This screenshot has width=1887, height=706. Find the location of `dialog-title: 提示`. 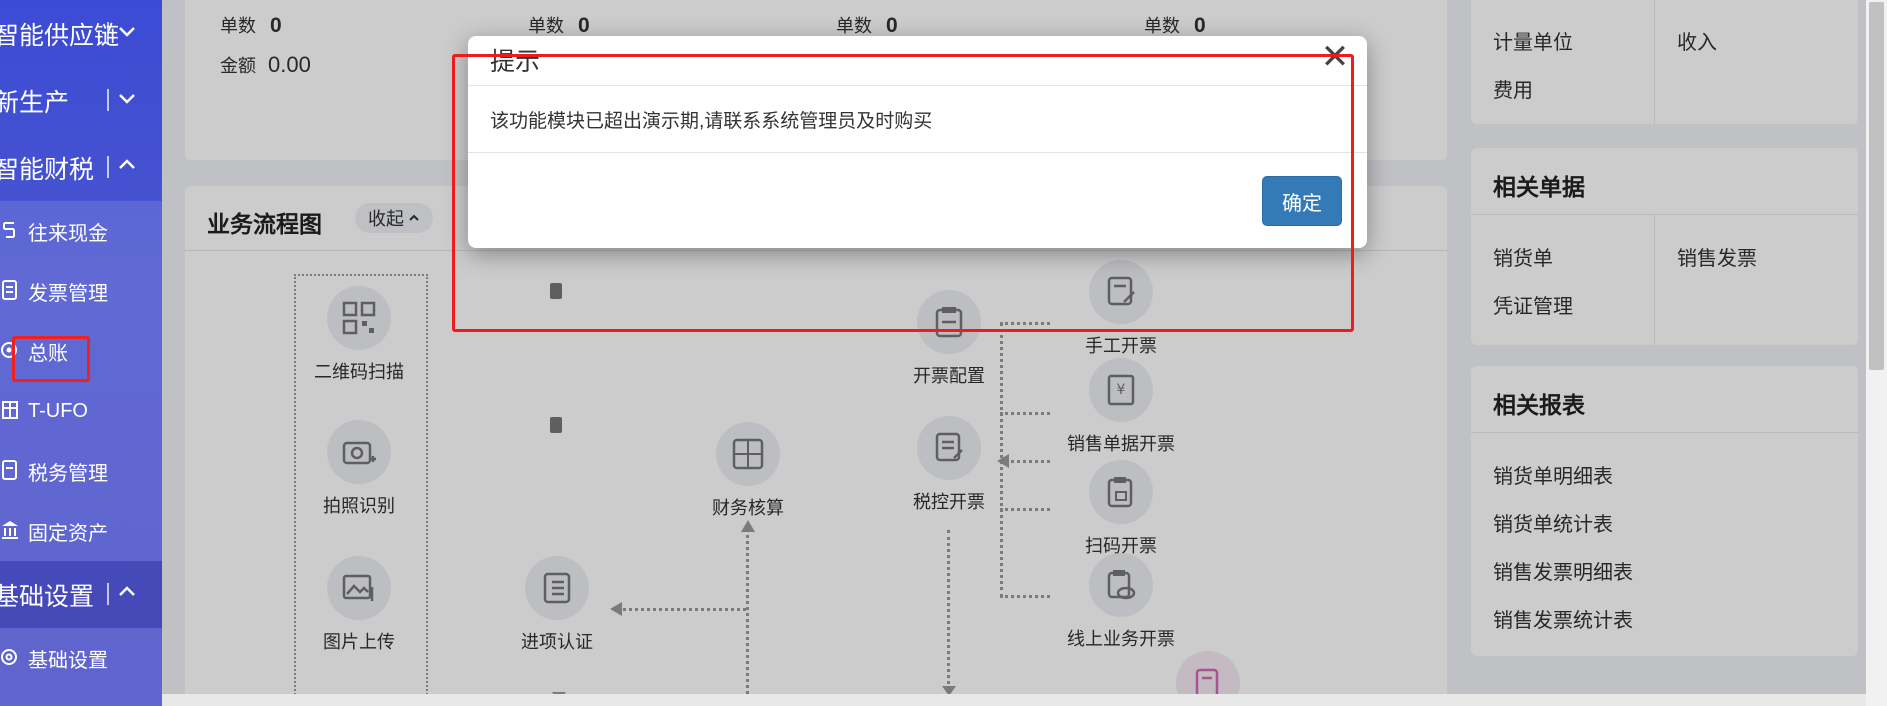

dialog-title: 提示 is located at coordinates (515, 62).